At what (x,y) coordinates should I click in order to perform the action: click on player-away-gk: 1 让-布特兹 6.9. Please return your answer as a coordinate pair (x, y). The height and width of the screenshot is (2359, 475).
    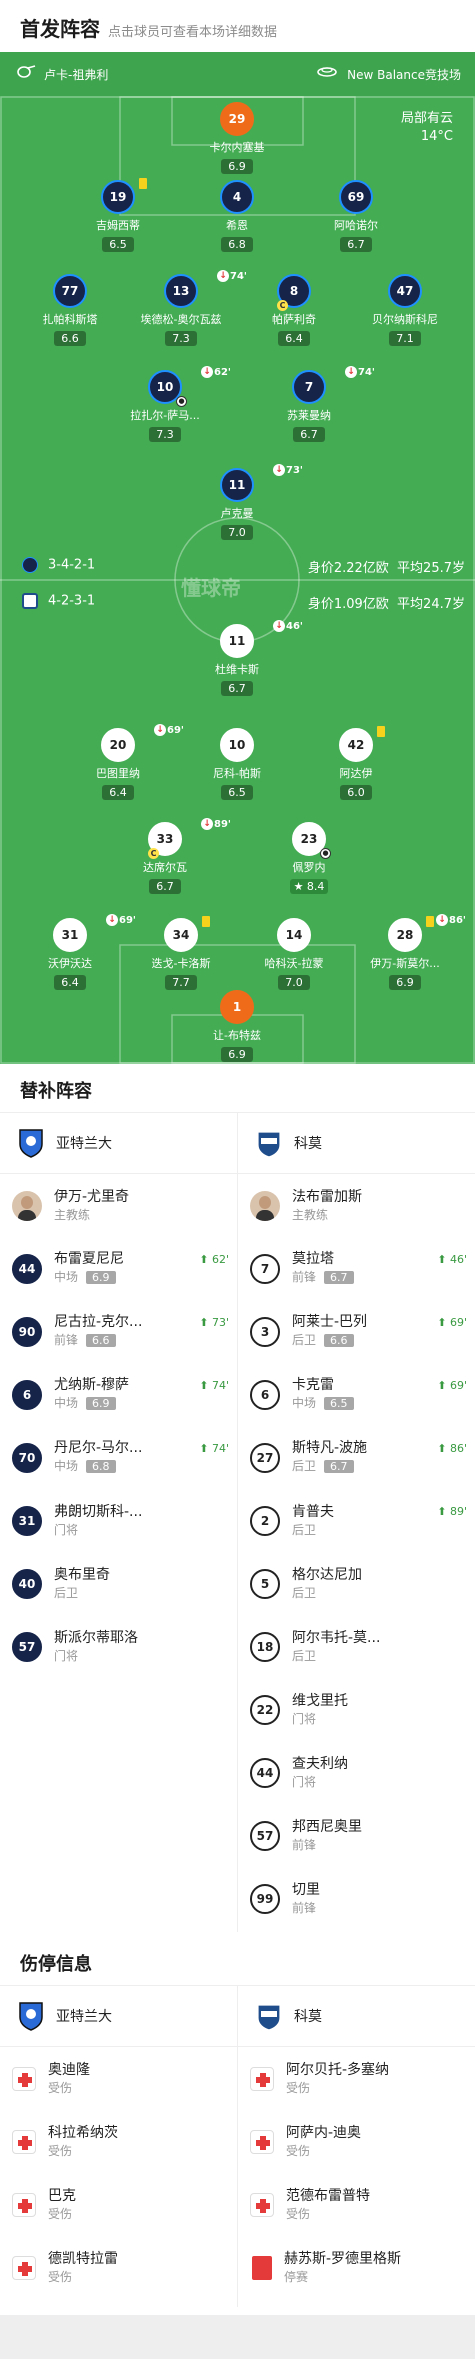
    Looking at the image, I should click on (237, 1026).